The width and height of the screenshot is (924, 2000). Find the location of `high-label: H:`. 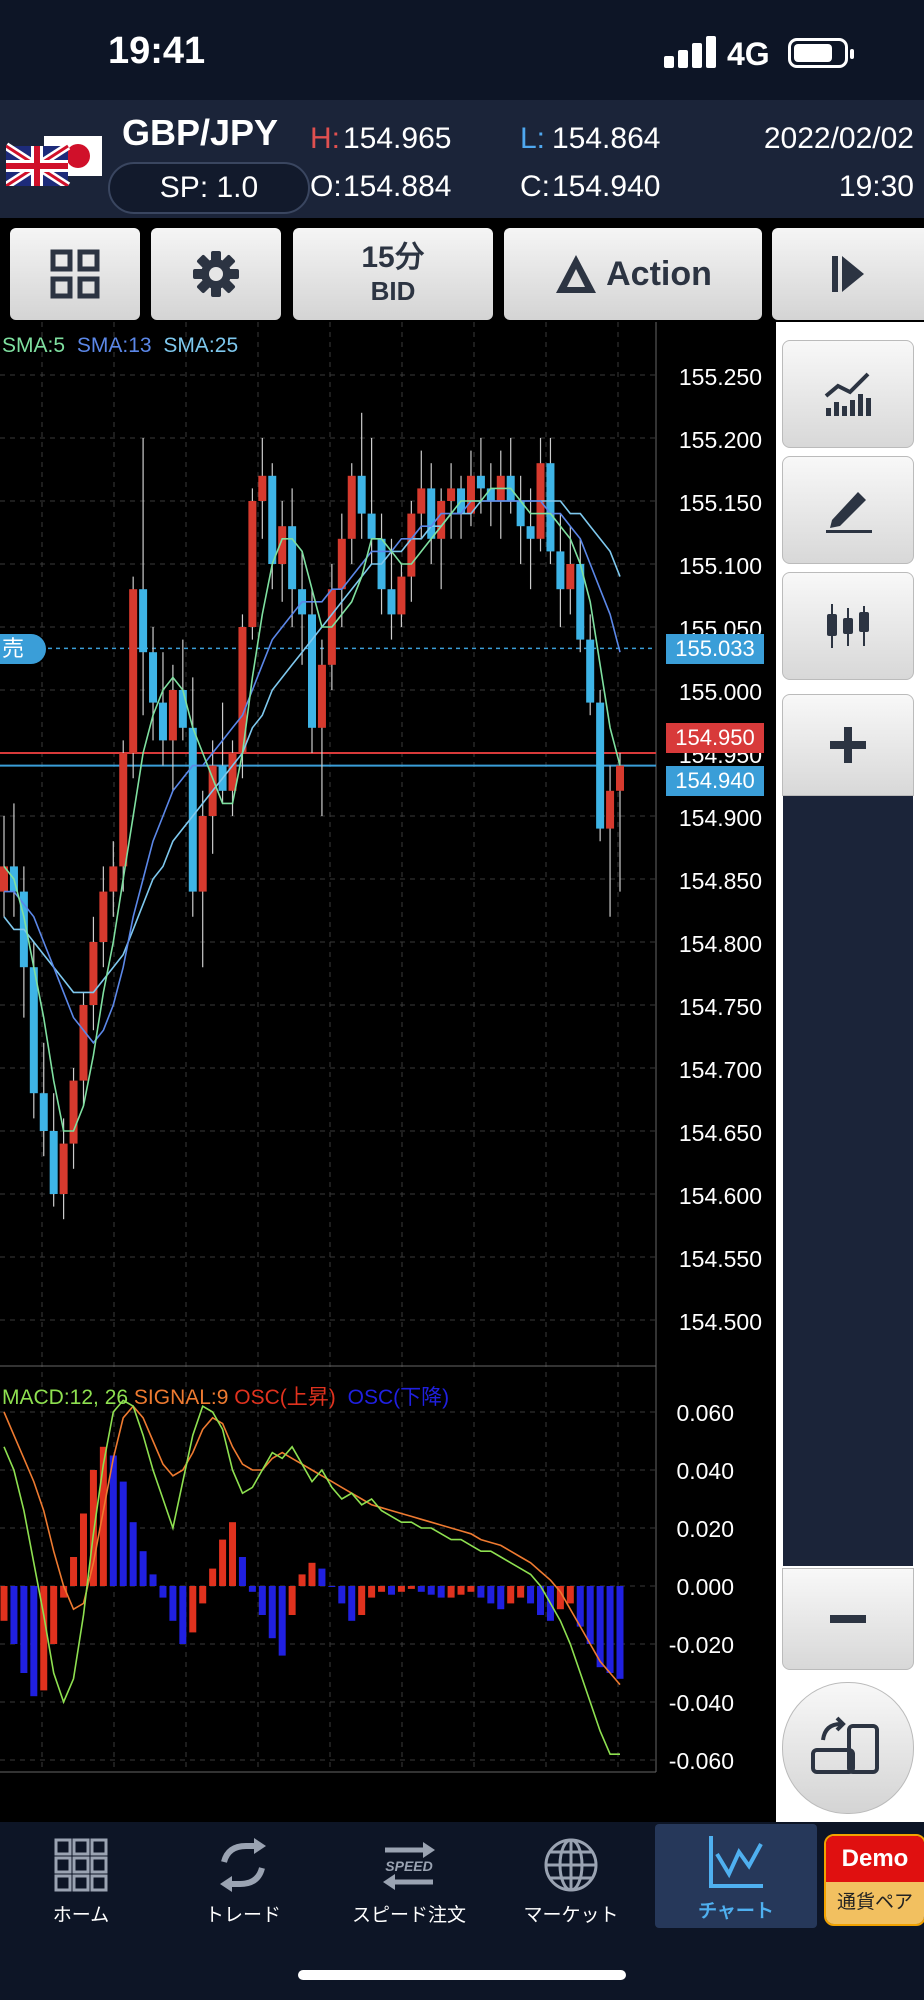

high-label: H: is located at coordinates (325, 138).